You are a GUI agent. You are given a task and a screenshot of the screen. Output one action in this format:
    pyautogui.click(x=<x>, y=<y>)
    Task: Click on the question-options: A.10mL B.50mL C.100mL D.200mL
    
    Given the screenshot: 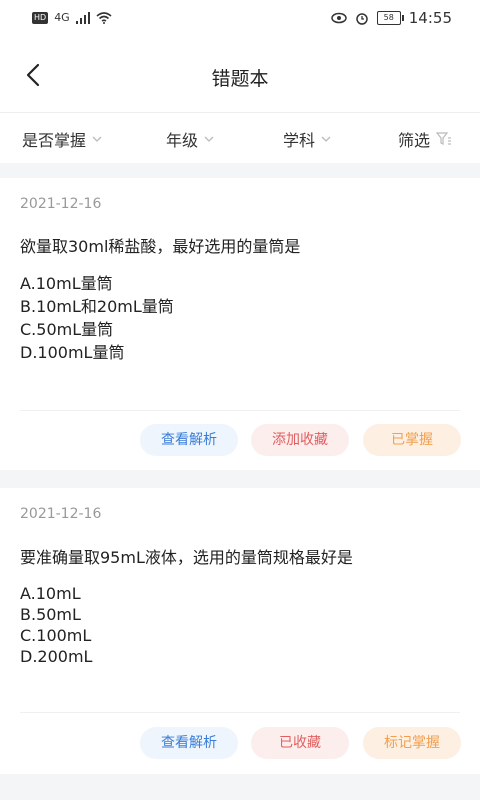 What is the action you would take?
    pyautogui.click(x=56, y=625)
    